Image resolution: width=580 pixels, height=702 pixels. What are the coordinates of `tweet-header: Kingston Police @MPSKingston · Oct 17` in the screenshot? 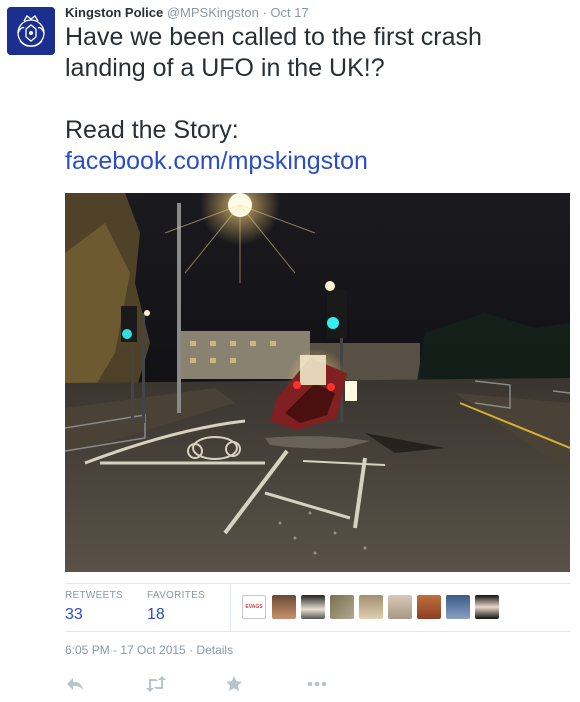 It's located at (187, 13).